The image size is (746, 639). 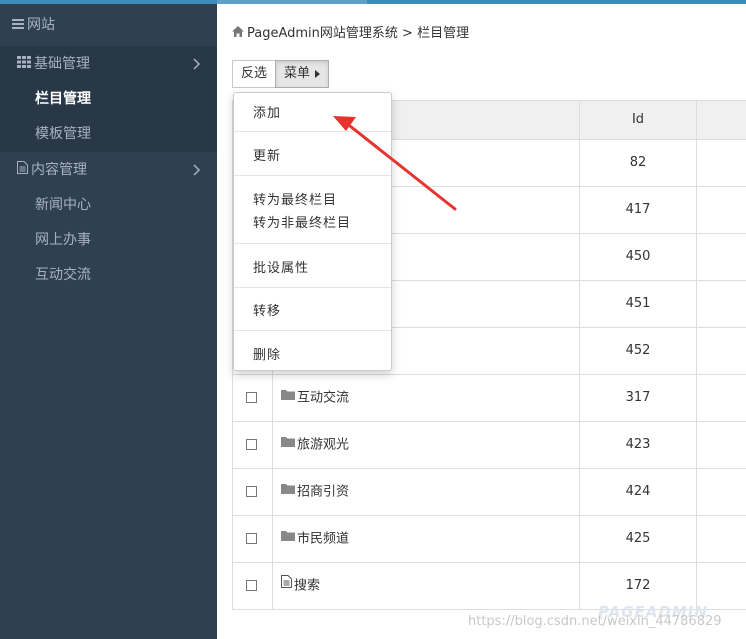 I want to click on table-row: 市民频道 425, so click(x=489, y=539).